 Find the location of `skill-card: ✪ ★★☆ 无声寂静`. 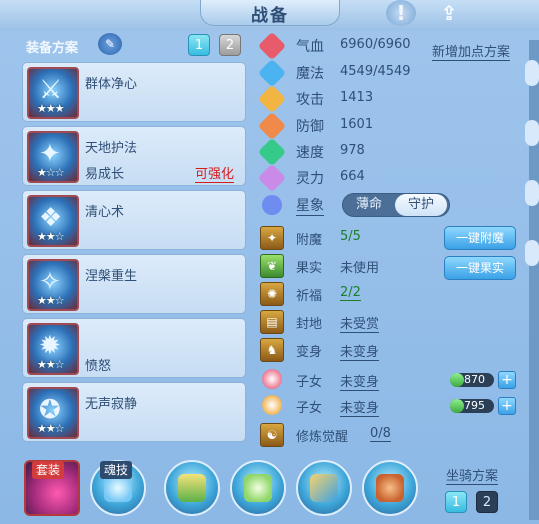

skill-card: ✪ ★★☆ 无声寂静 is located at coordinates (134, 412).